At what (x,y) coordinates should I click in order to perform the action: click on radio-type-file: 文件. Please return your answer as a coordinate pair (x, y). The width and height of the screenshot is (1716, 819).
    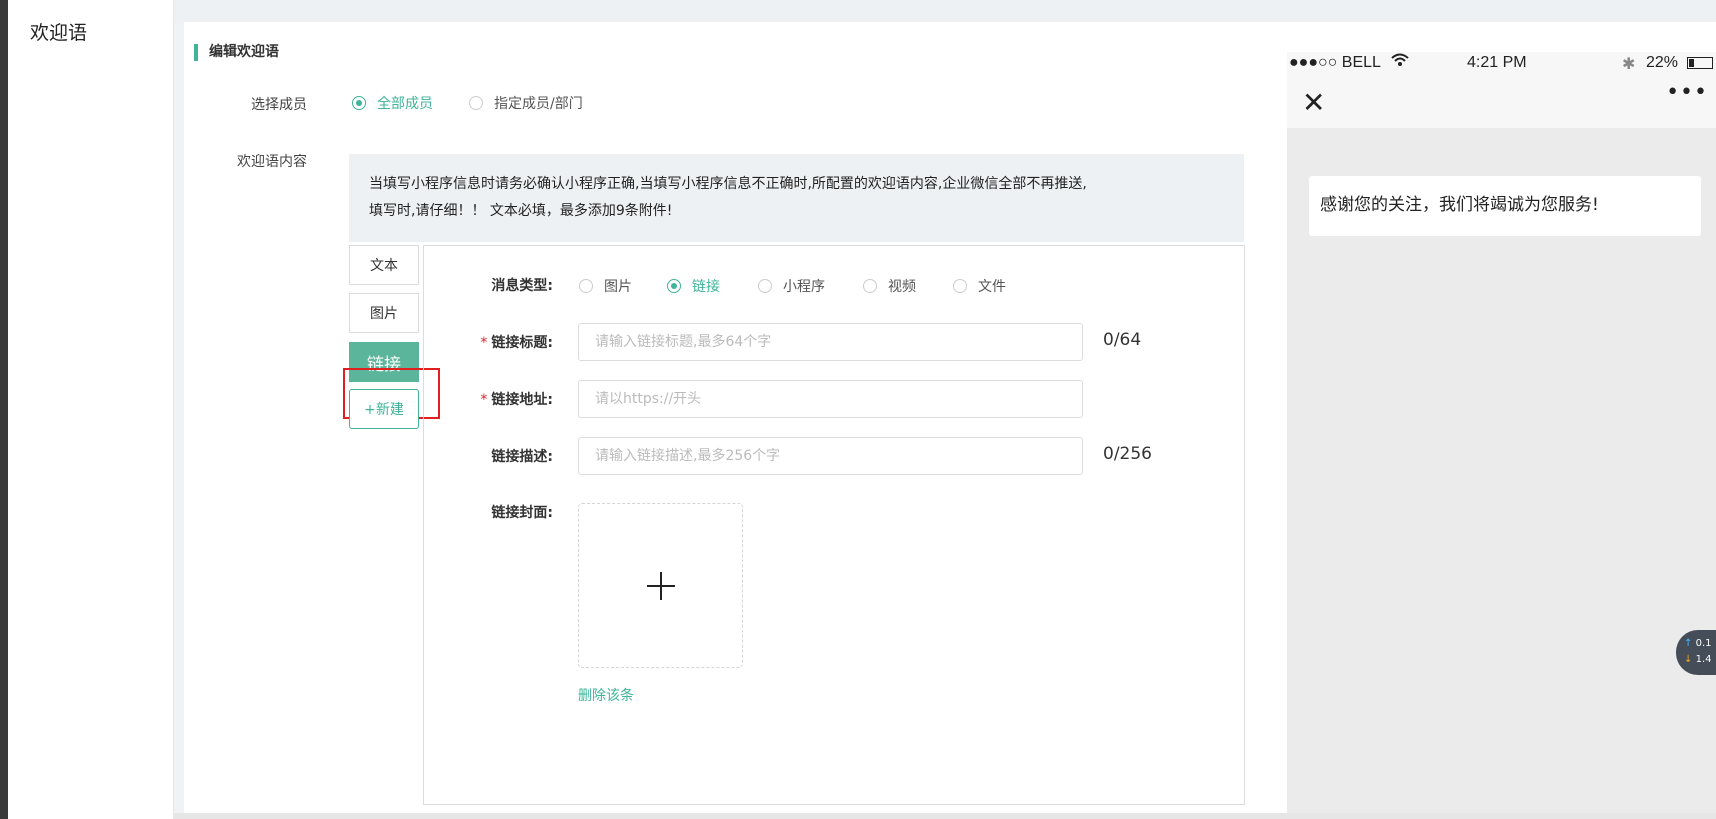
    Looking at the image, I should click on (979, 286).